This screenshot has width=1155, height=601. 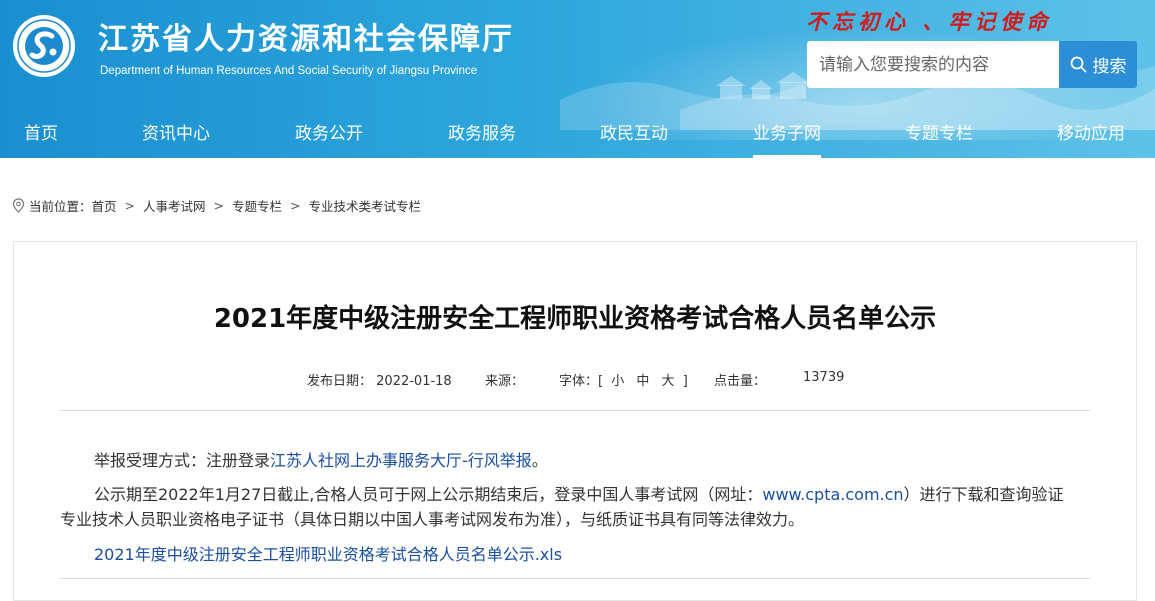 What do you see at coordinates (983, 494) in the screenshot?
I see `notice-text-cont: ）进行下载和查询验证` at bounding box center [983, 494].